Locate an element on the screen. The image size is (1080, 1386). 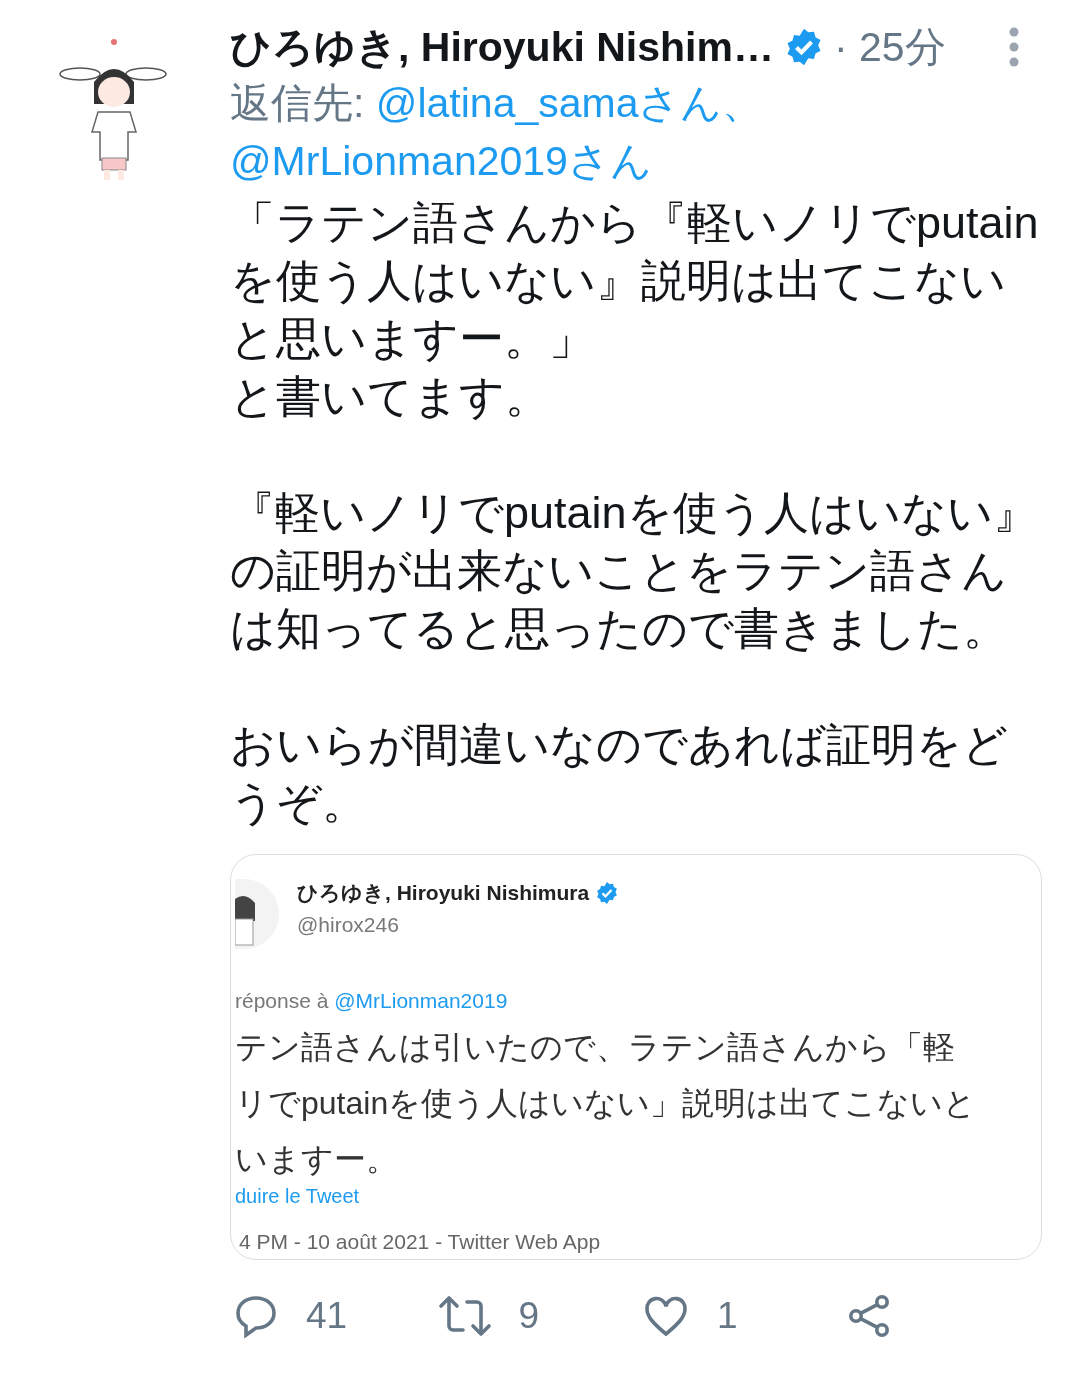
embedded-display-name: ひろゆき, Hiroyuki Nishimura is located at coordinates (443, 893).